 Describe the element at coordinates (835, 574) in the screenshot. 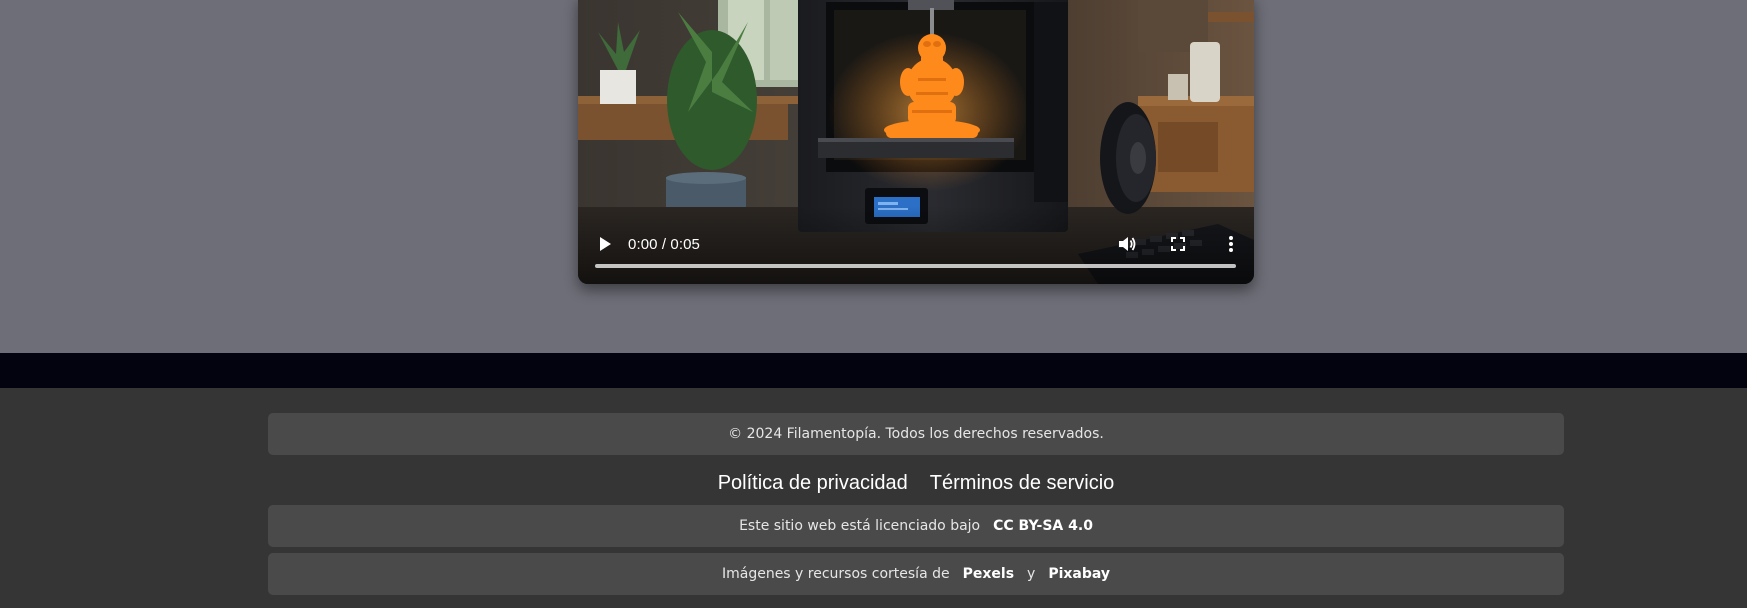

I see `credits-text: Imágenes y recursos cortesía de` at that location.